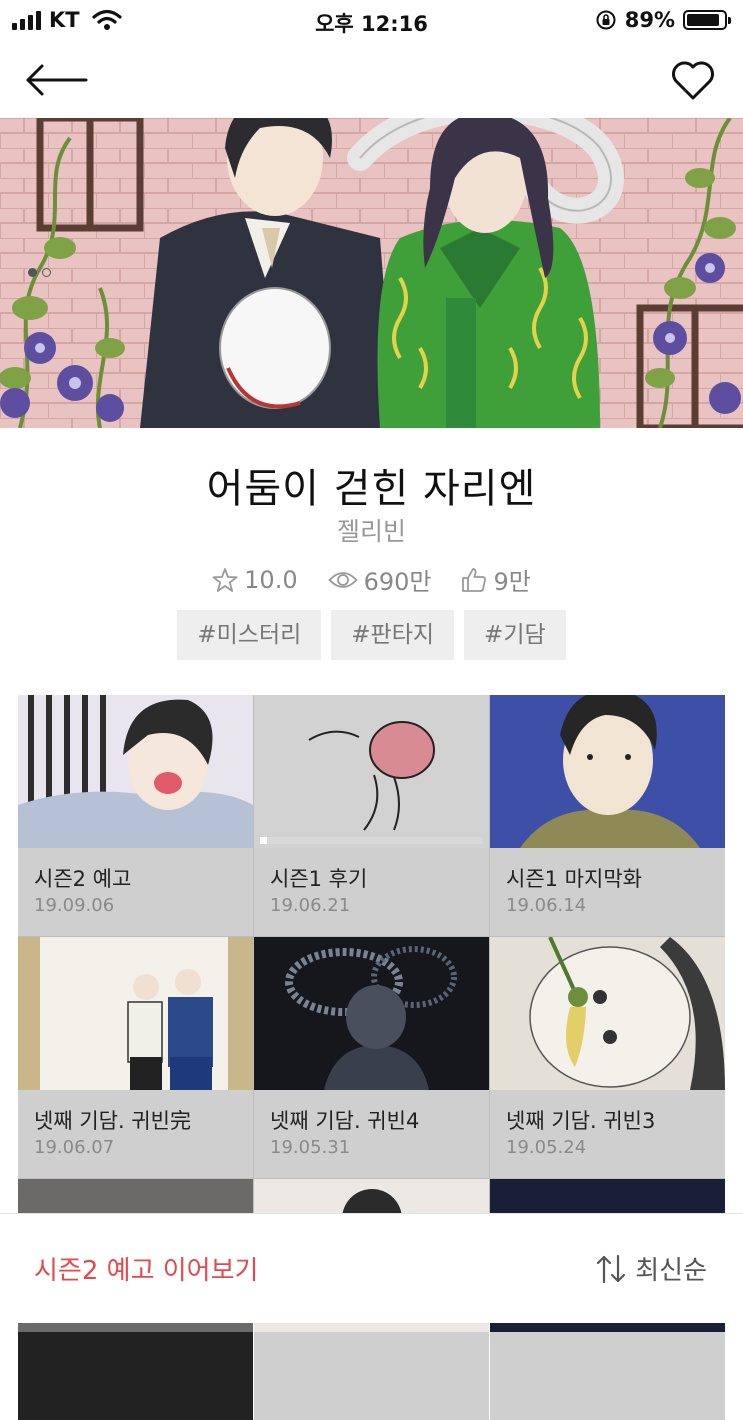 This screenshot has width=743, height=1420. Describe the element at coordinates (574, 879) in the screenshot. I see `episode-title: 시즌1 마지막화` at that location.